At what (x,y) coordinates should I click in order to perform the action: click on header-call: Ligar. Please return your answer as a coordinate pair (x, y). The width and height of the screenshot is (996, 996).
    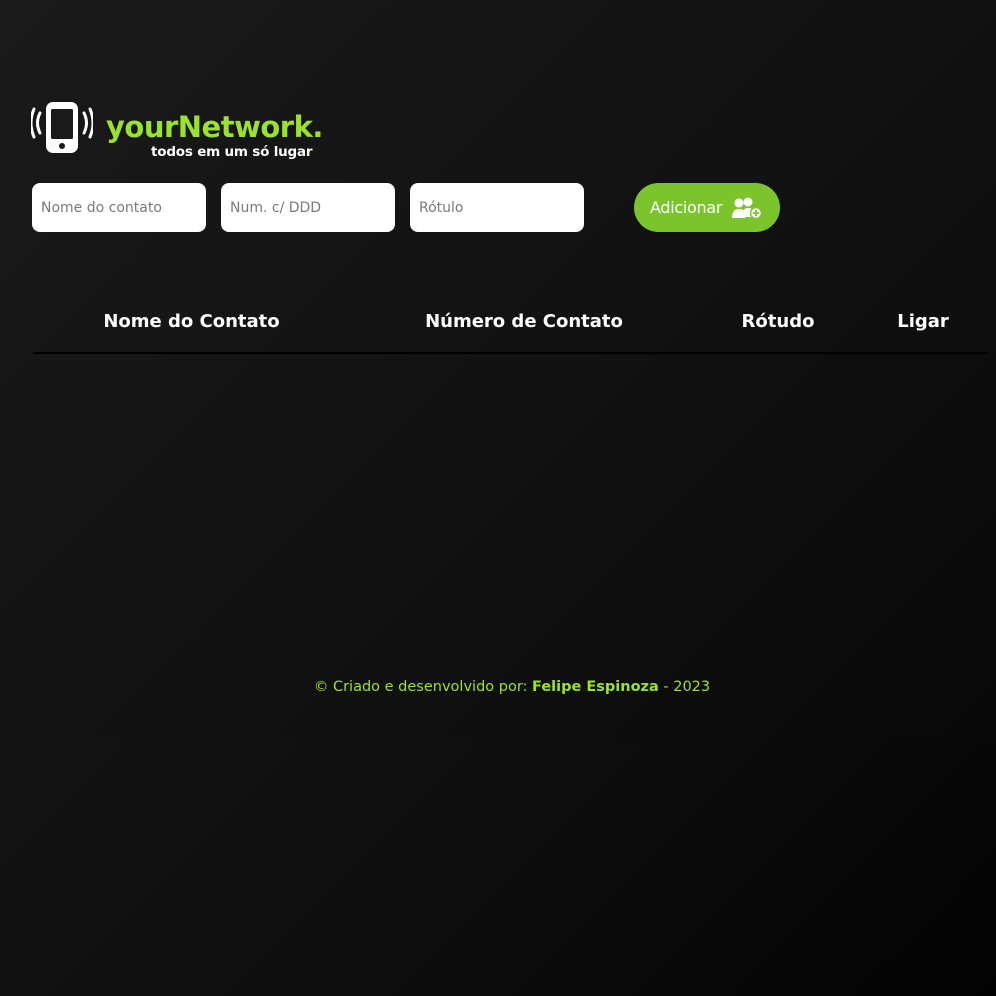
    Looking at the image, I should click on (923, 322).